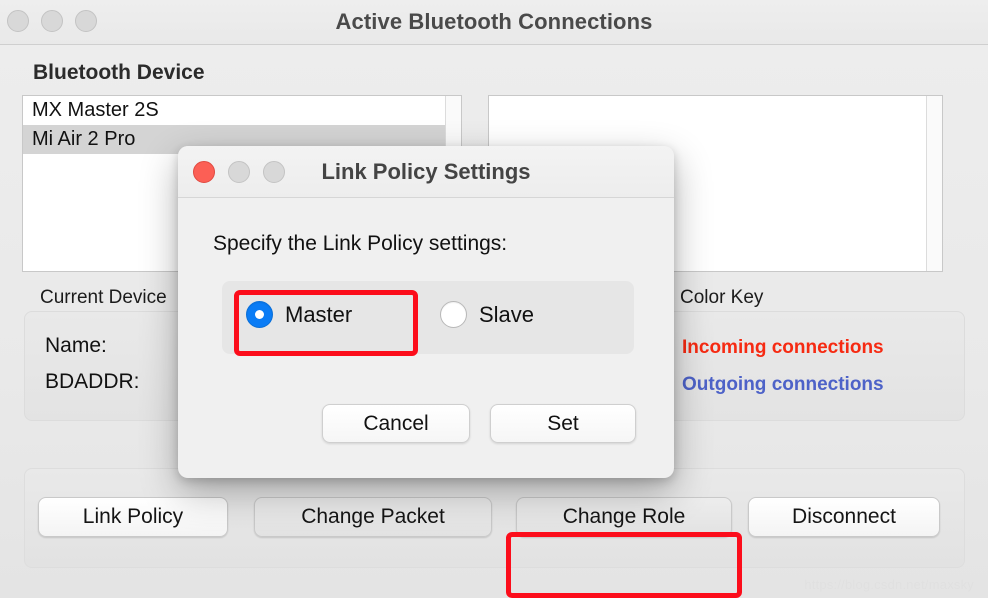  What do you see at coordinates (373, 517) in the screenshot?
I see `change-packet-button: Change Packet` at bounding box center [373, 517].